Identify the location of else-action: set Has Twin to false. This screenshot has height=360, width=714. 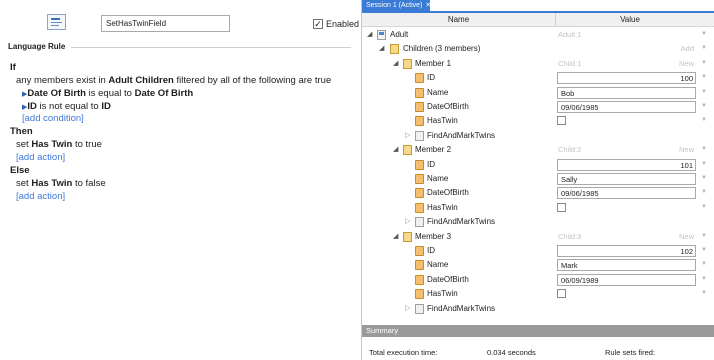
(61, 183).